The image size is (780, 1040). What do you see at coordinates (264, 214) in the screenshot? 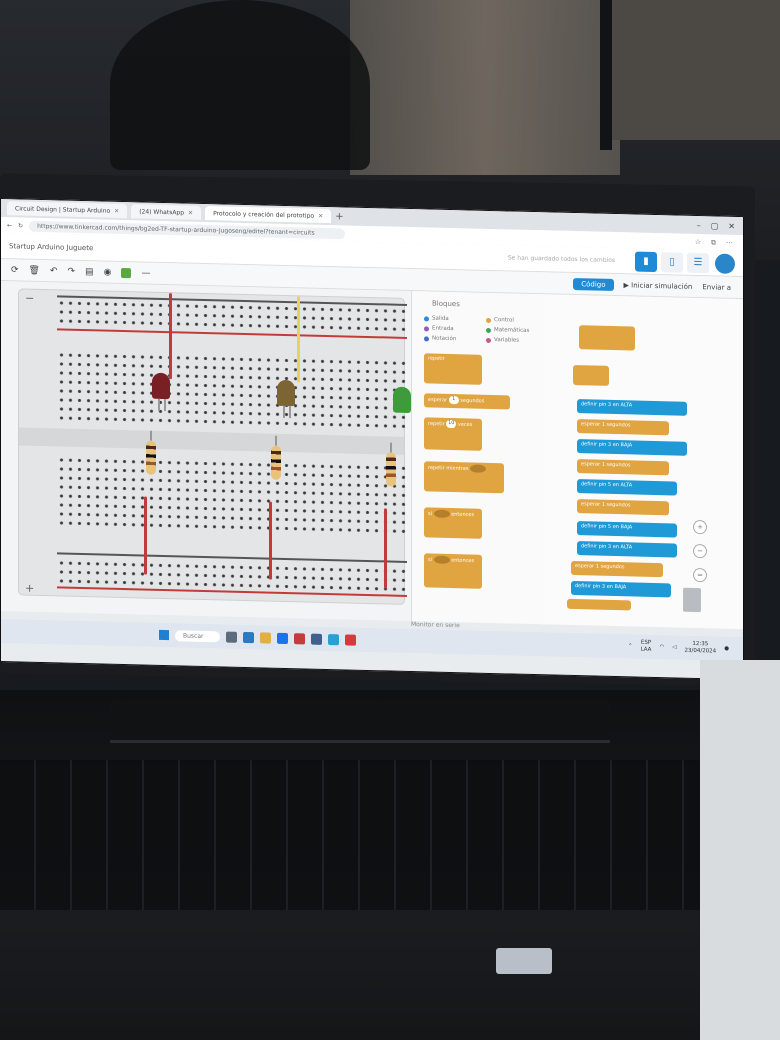
I see `tab-label: Protocolo y creación del prototipo` at bounding box center [264, 214].